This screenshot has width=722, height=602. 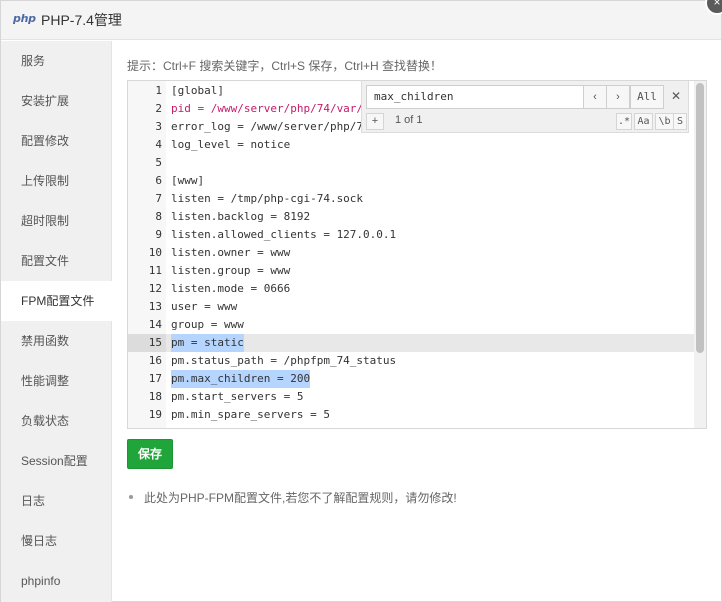 I want to click on line-text: user = www, so click(x=204, y=306).